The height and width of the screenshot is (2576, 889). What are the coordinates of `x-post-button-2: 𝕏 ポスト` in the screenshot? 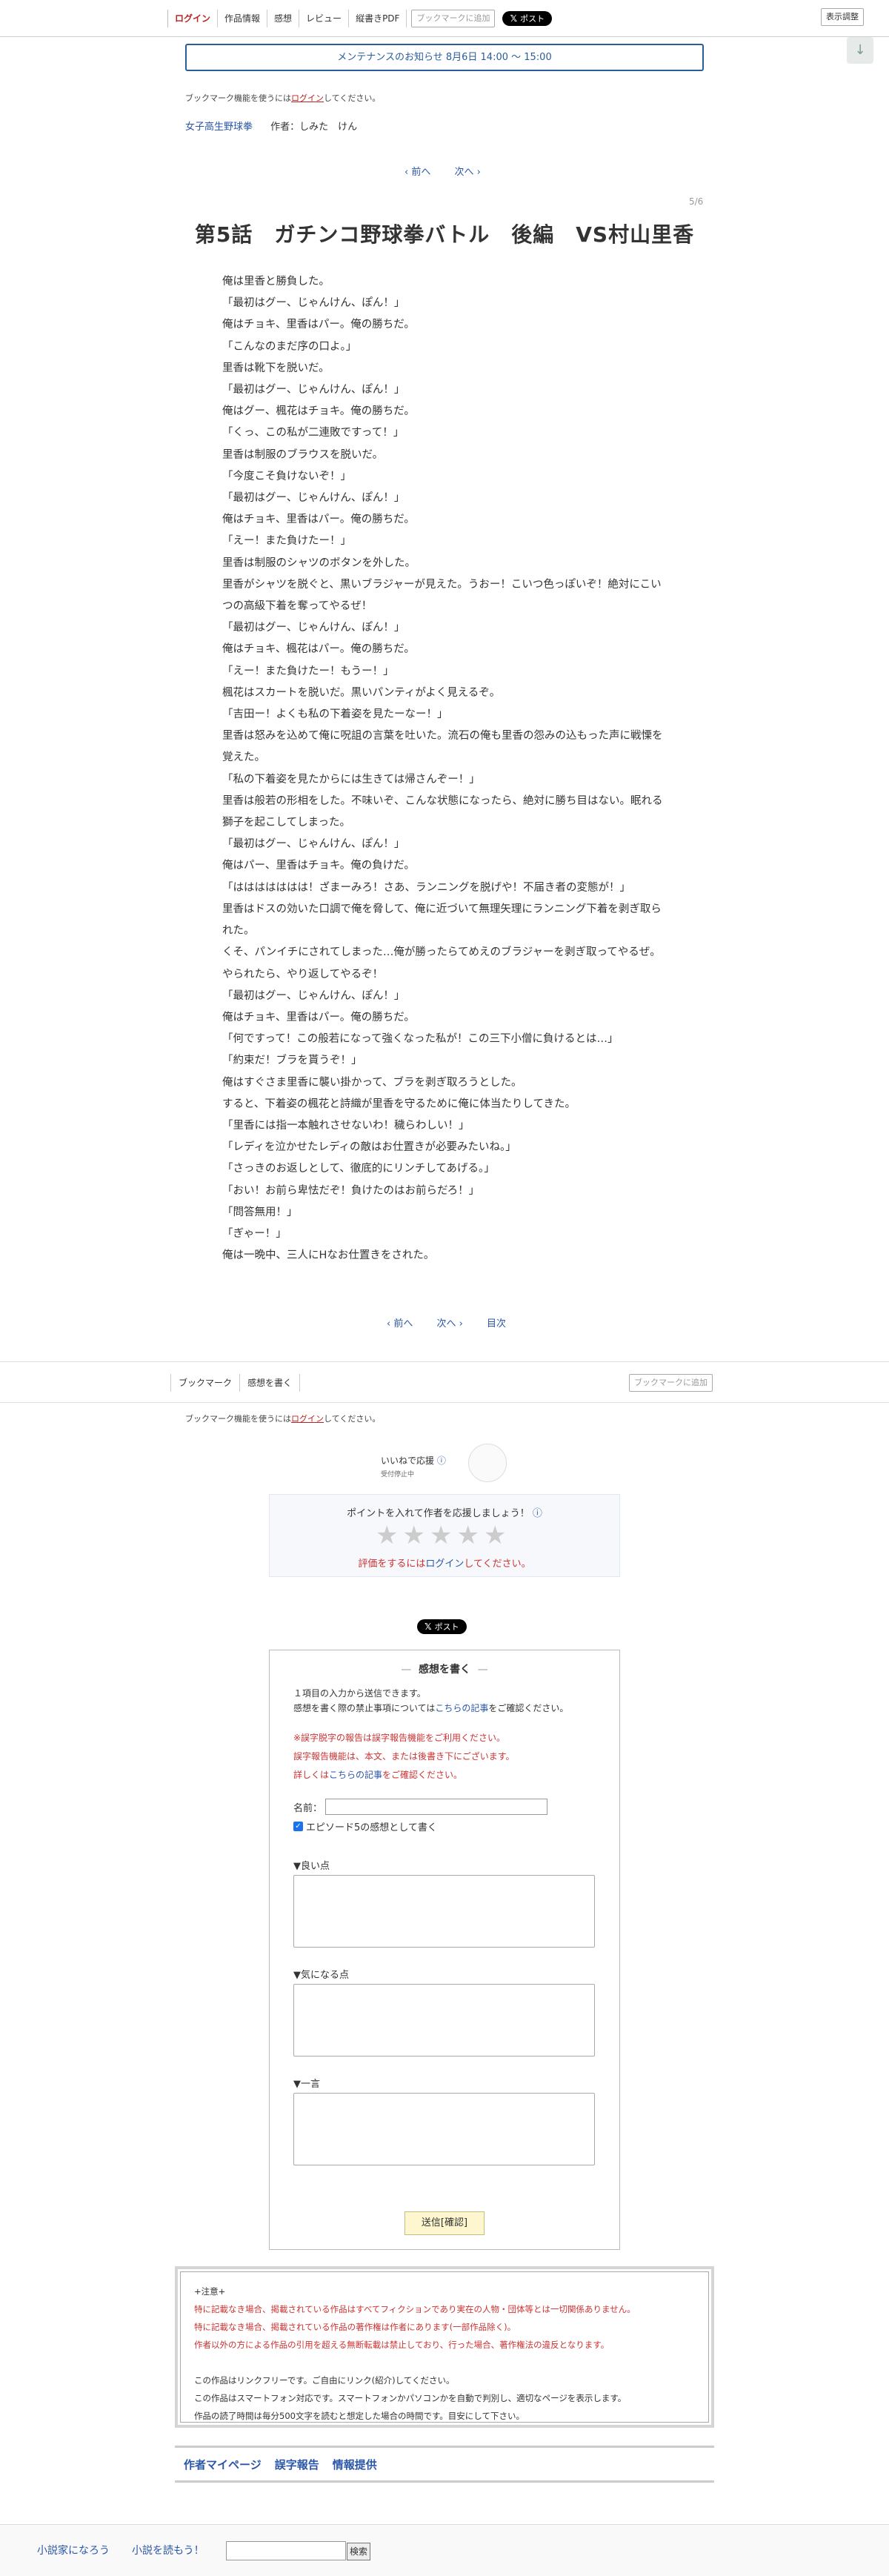 It's located at (442, 1627).